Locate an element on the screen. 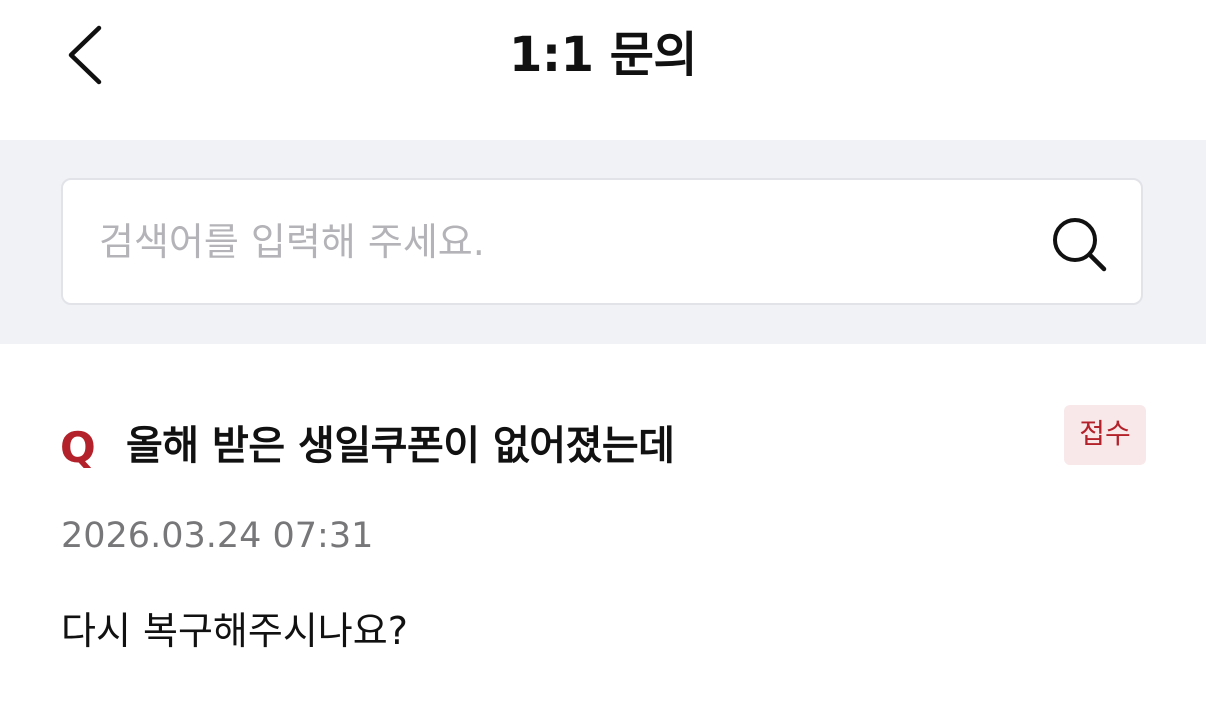 The width and height of the screenshot is (1206, 726). inquiry-title: 올해 받은 생일쿠폰이 없어졌는데 is located at coordinates (400, 446).